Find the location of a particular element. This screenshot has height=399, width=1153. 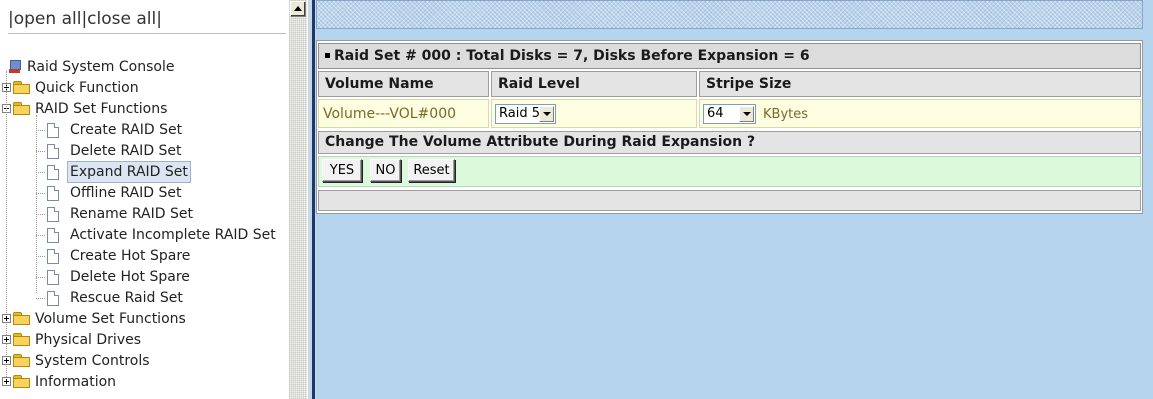

raid-level-select: Raid 5 is located at coordinates (525, 114).